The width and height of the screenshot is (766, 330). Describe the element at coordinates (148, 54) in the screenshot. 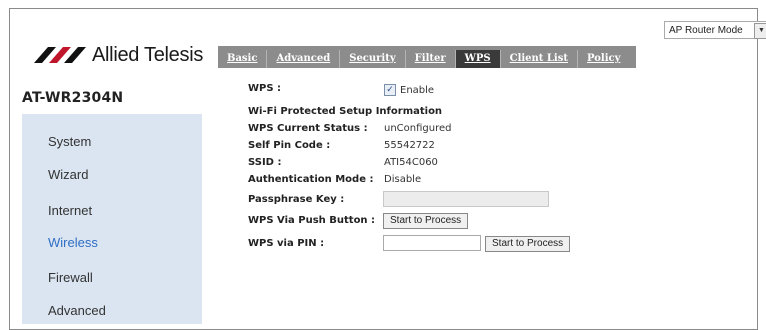

I see `brand-name: Allied Telesis` at that location.